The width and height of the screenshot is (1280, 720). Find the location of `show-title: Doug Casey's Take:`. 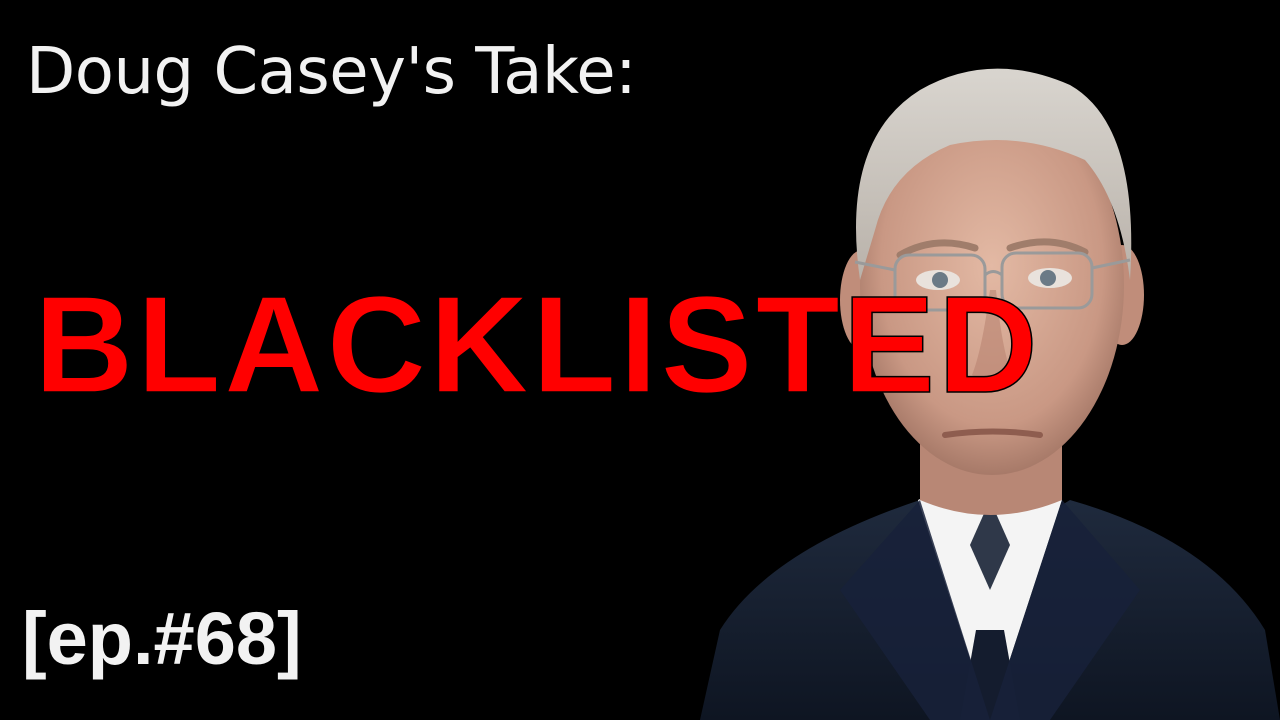

show-title: Doug Casey's Take: is located at coordinates (331, 72).